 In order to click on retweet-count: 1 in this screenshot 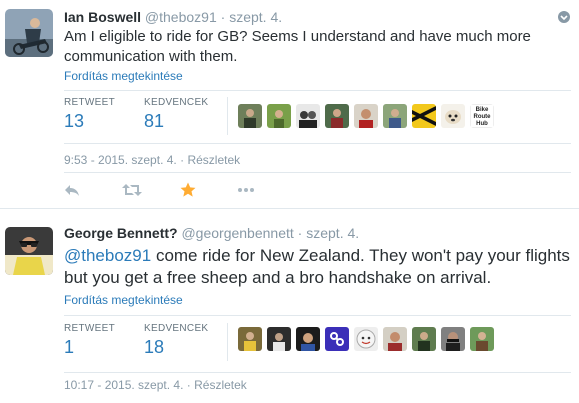, I will do `click(89, 347)`.